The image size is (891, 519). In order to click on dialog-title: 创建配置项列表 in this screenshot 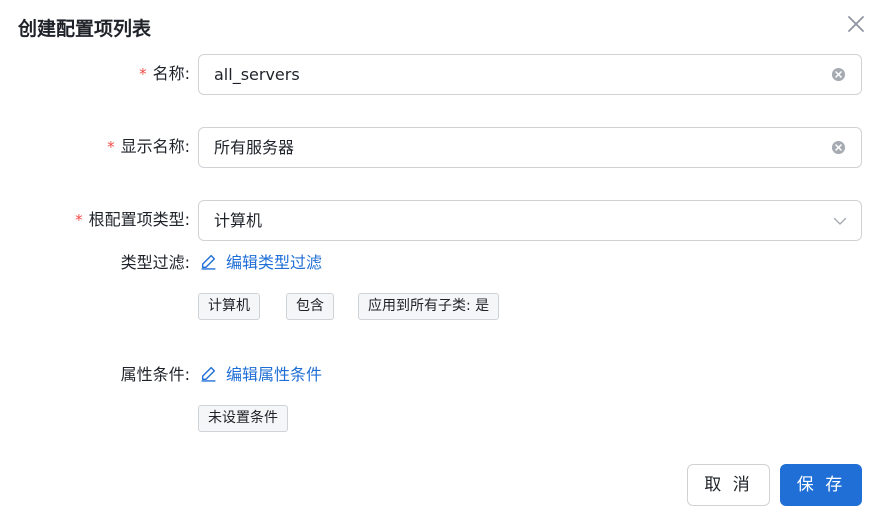, I will do `click(85, 29)`.